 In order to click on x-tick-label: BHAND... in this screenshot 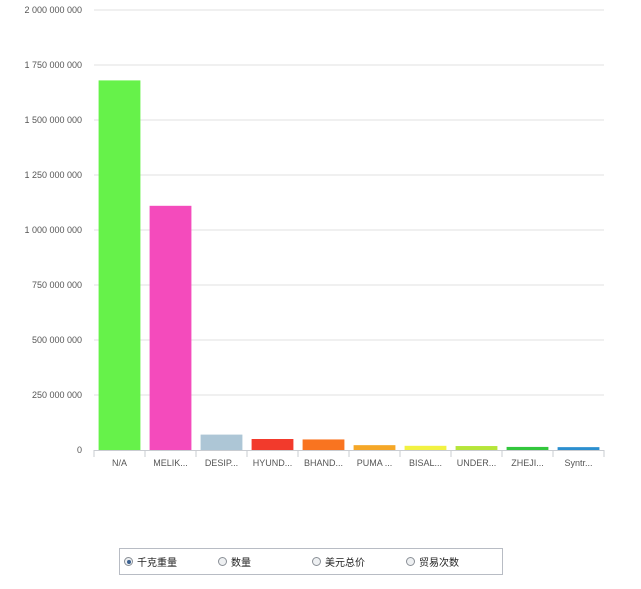, I will do `click(323, 463)`.